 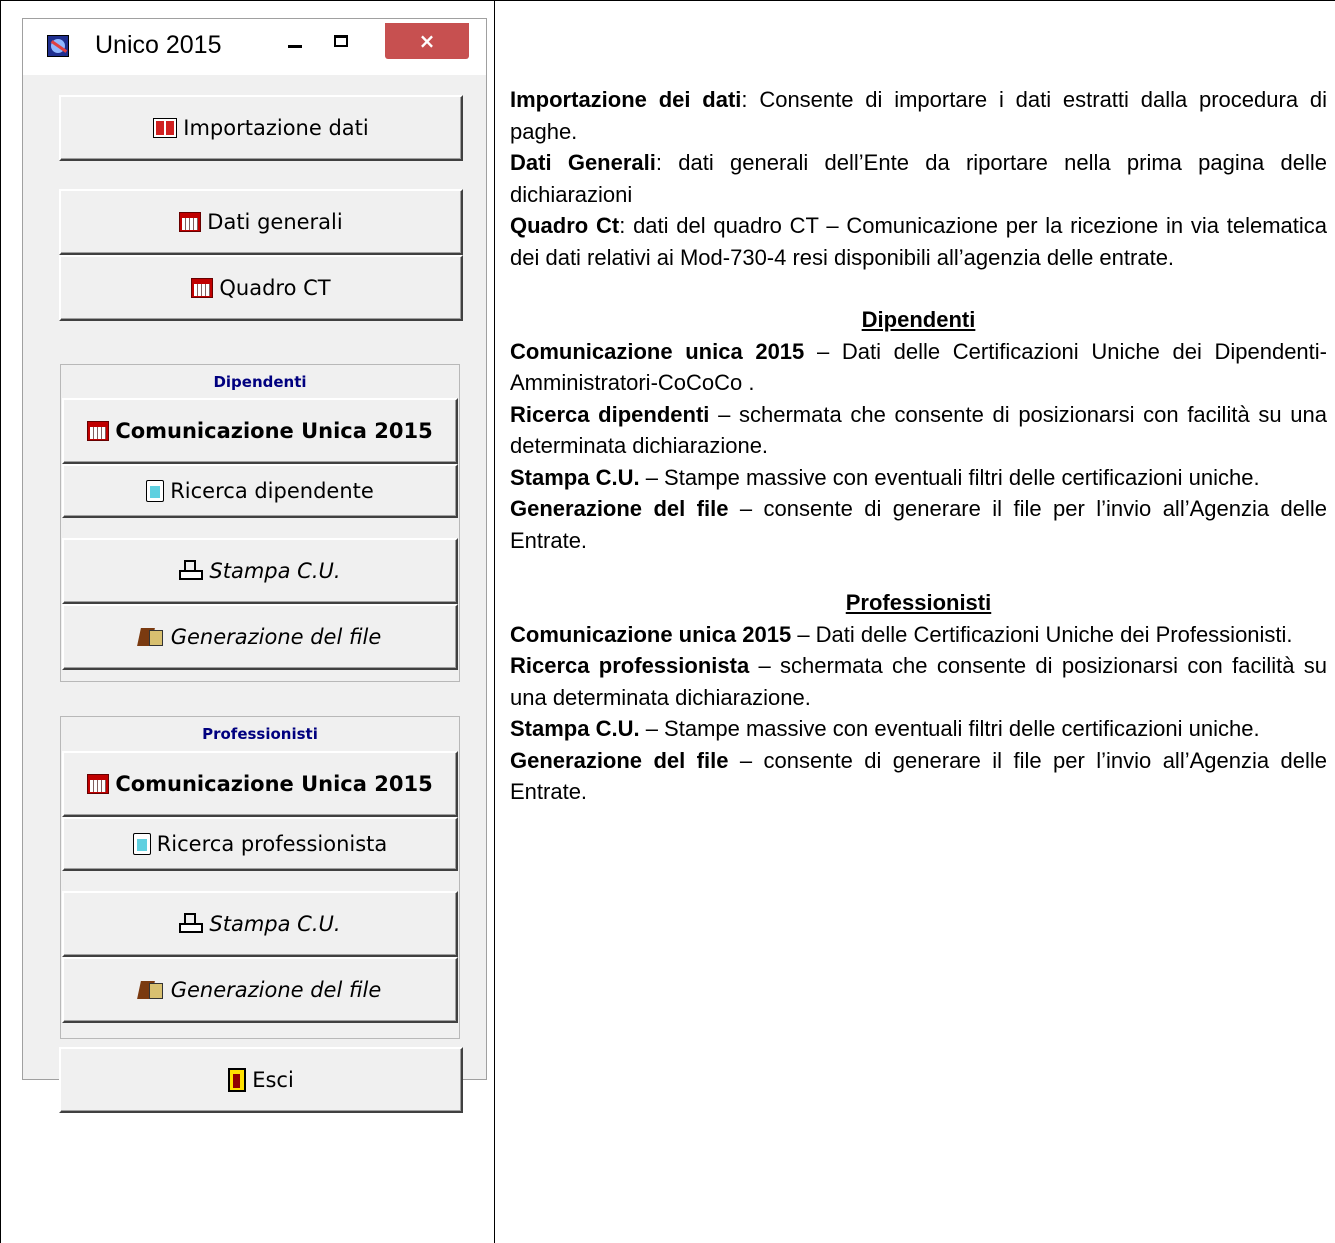 What do you see at coordinates (158, 45) in the screenshot?
I see `window-title: Unico 2015` at bounding box center [158, 45].